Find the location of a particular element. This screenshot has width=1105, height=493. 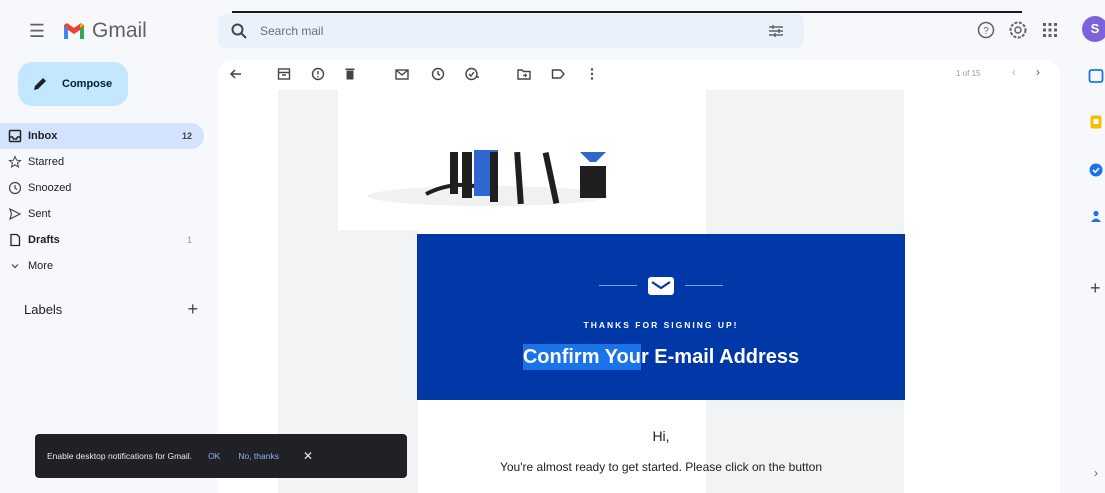

inbox-icon is located at coordinates (15, 136).